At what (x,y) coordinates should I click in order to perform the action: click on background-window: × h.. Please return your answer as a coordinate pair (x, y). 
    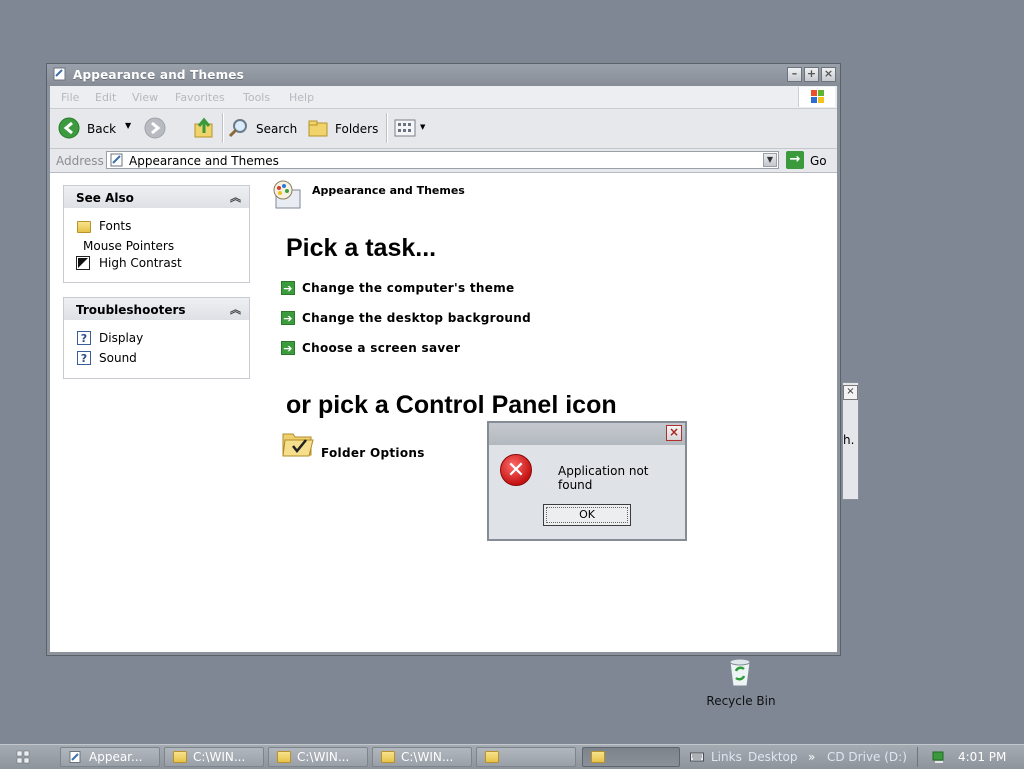
    Looking at the image, I should click on (850, 441).